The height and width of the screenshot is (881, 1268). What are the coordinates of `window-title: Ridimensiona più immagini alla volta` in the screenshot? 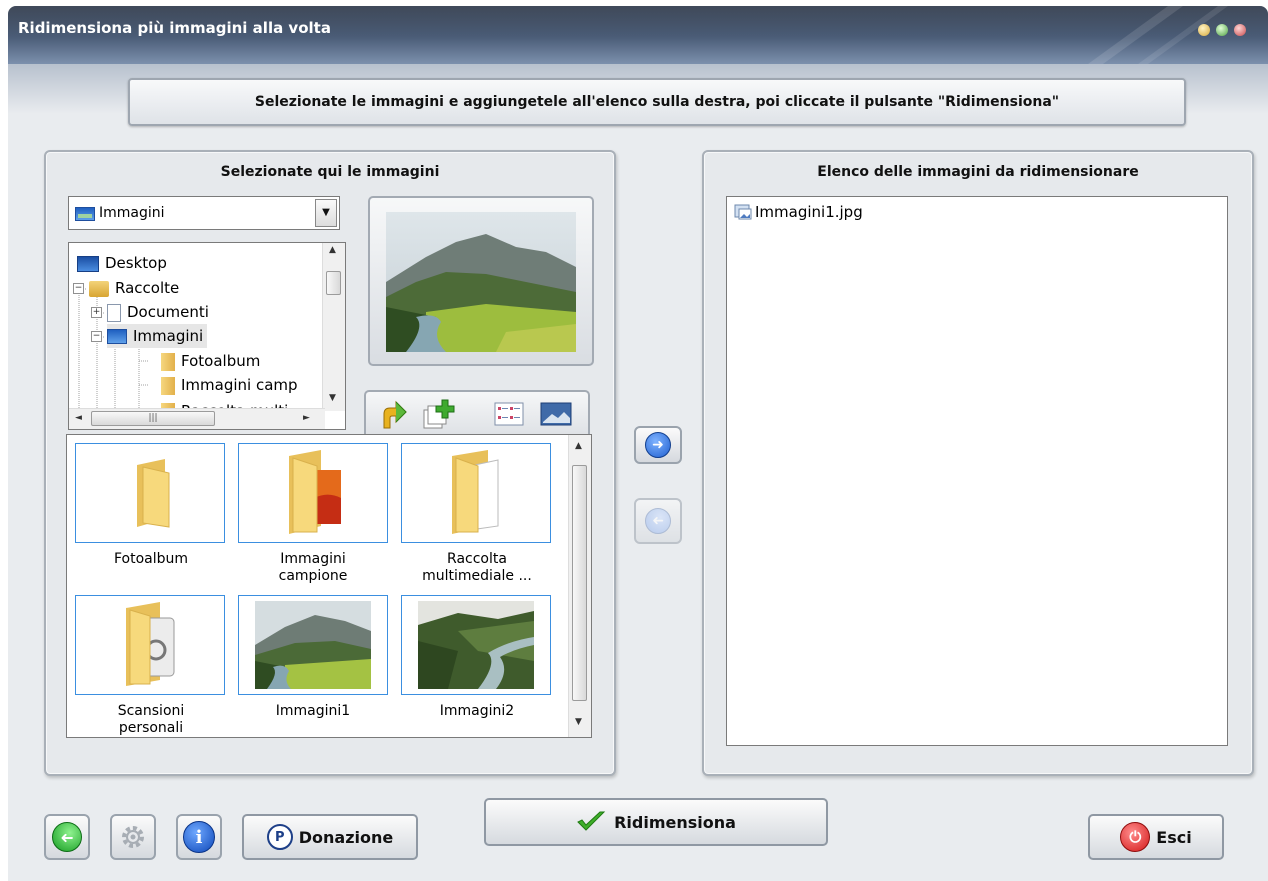 It's located at (174, 28).